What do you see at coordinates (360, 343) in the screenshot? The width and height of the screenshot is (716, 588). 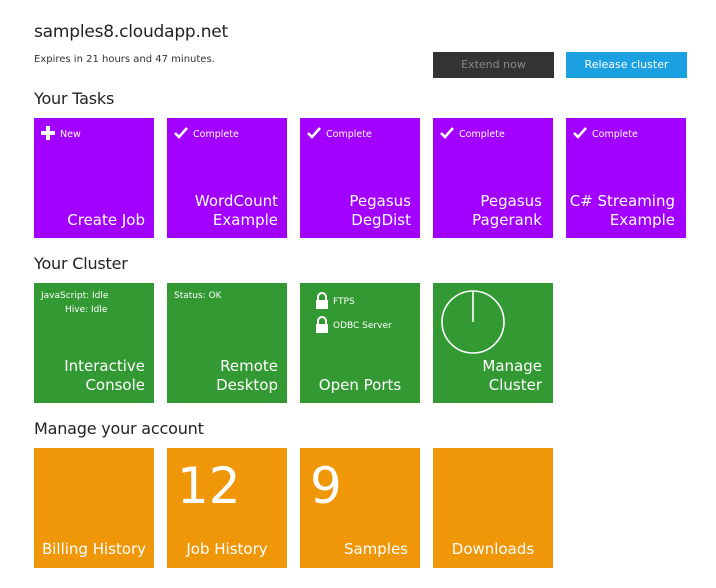 I see `tile-open-ports: FTPS ODBC Server Open Ports` at bounding box center [360, 343].